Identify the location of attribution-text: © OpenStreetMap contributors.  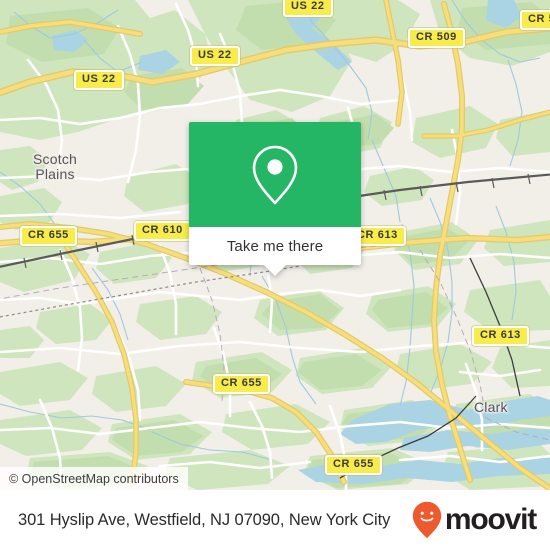
(94, 478).